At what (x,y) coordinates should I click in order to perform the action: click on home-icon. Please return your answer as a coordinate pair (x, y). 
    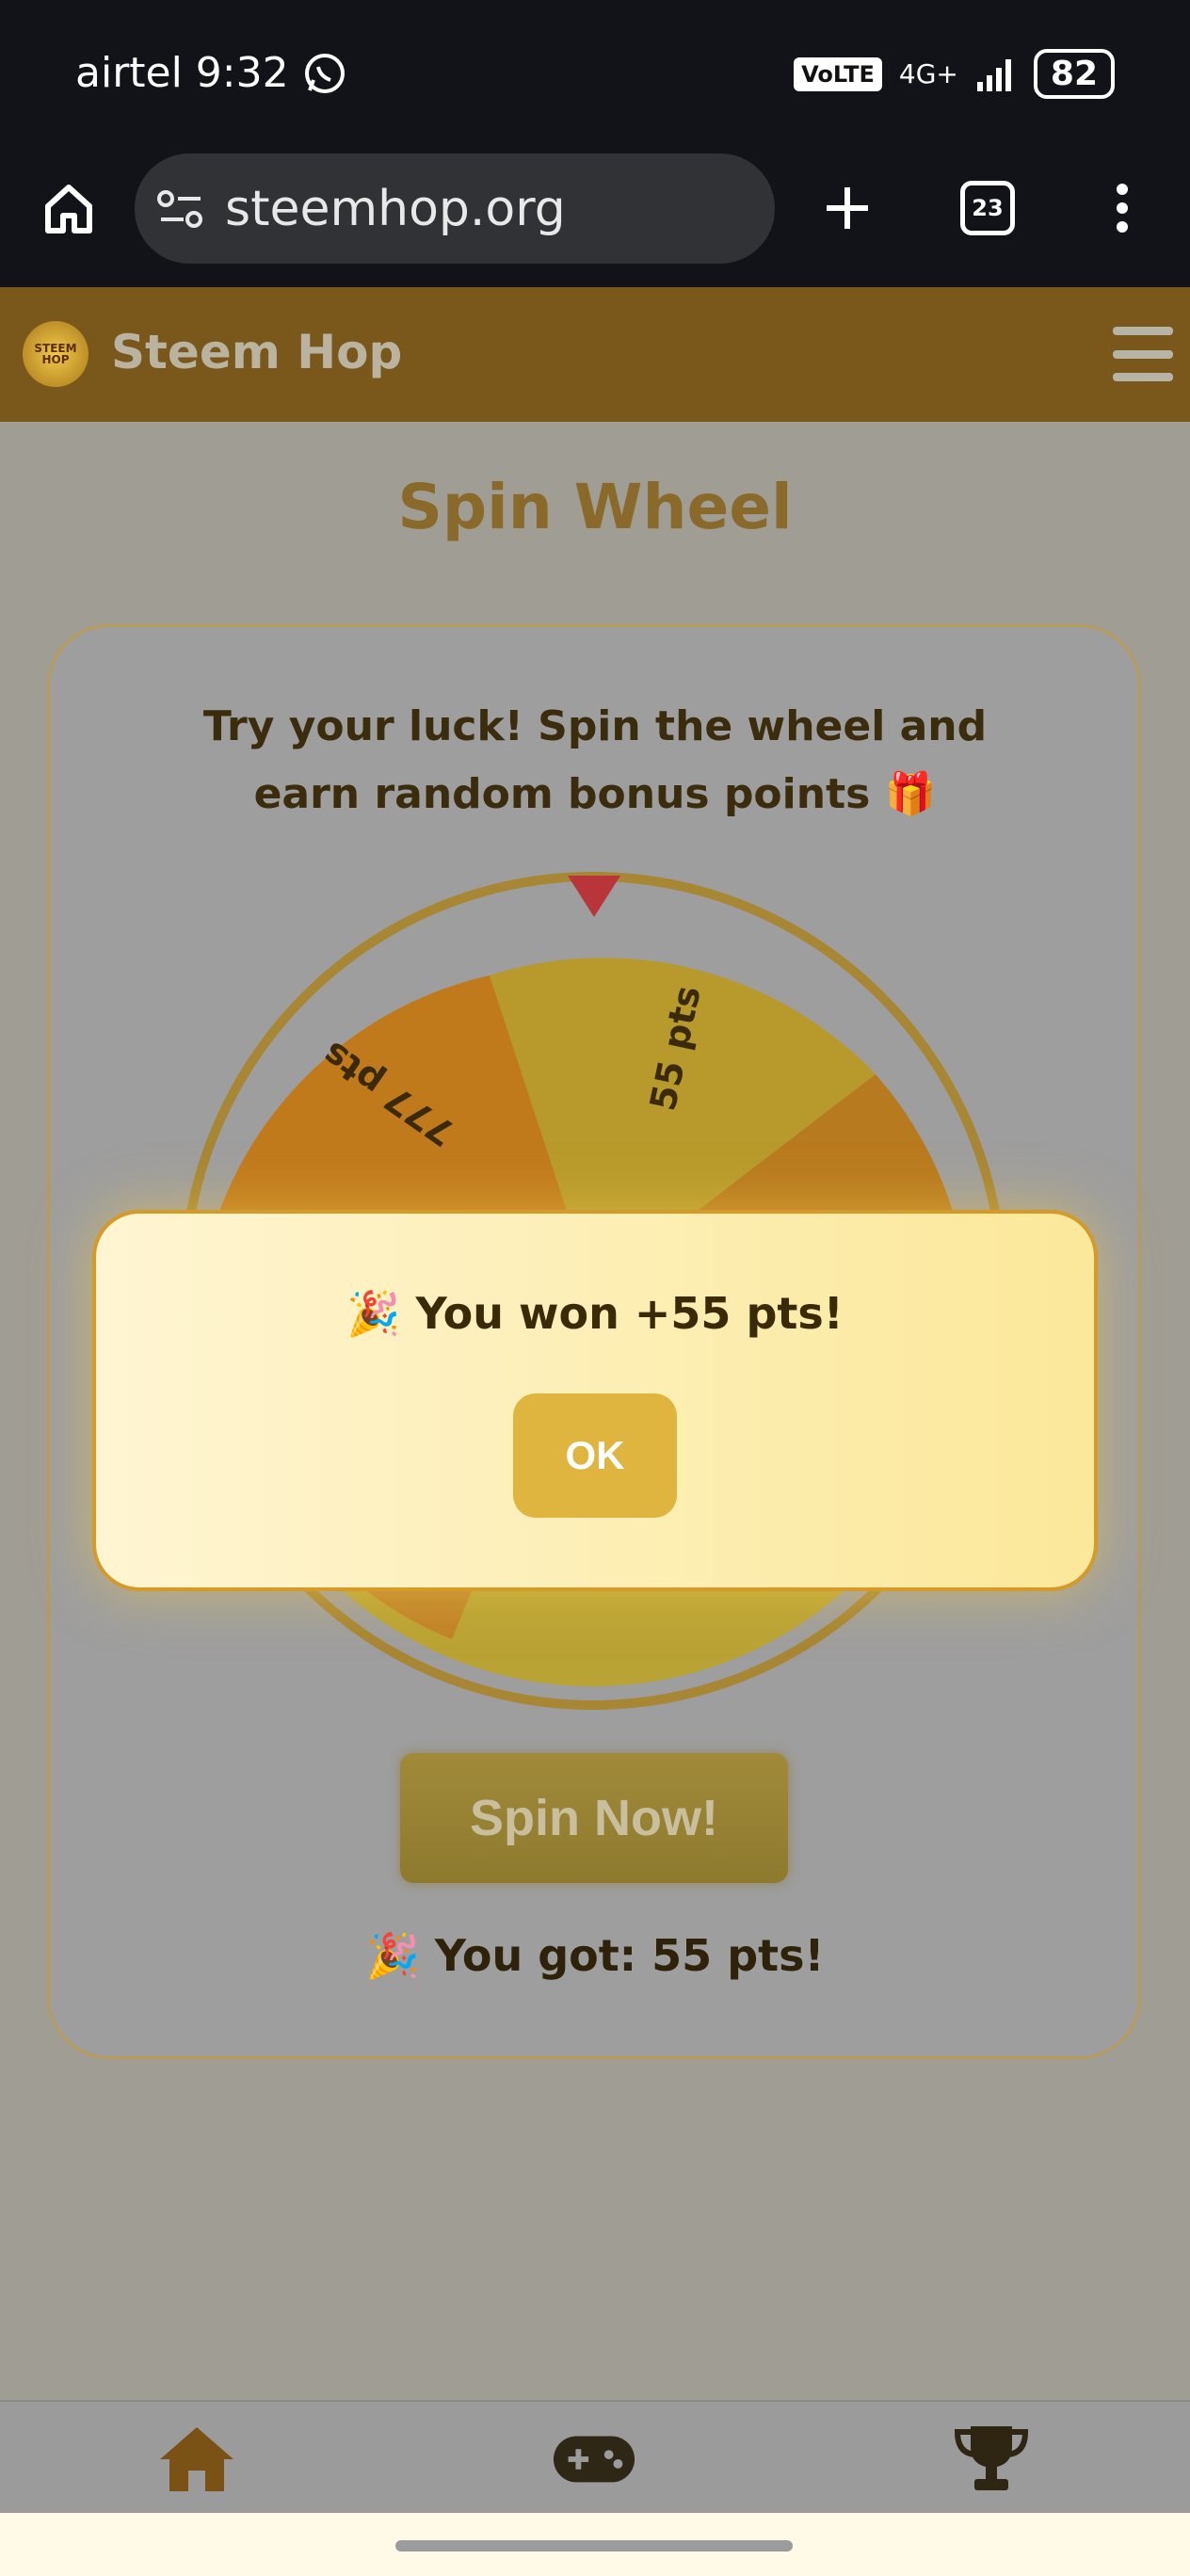
    Looking at the image, I should click on (197, 2459).